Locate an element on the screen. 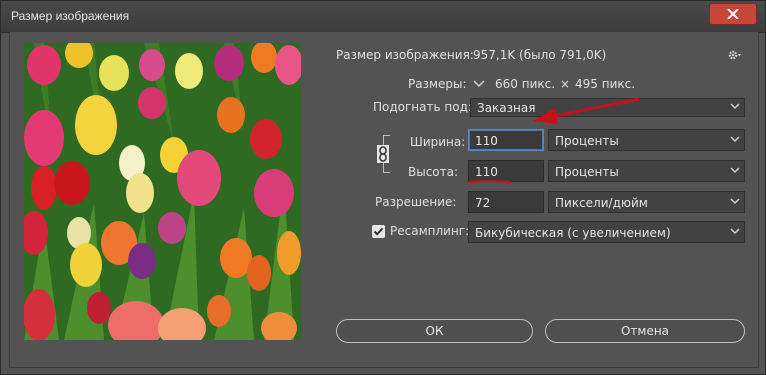 The height and width of the screenshot is (375, 766). resolution-unit-value: Пиксели/дюйм is located at coordinates (601, 203).